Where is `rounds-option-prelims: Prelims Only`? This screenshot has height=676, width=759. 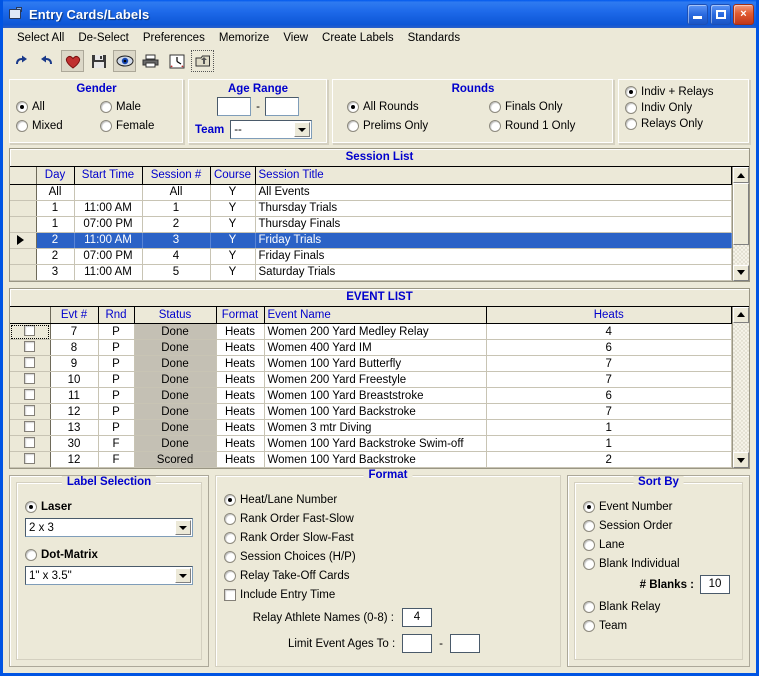 rounds-option-prelims: Prelims Only is located at coordinates (418, 125).